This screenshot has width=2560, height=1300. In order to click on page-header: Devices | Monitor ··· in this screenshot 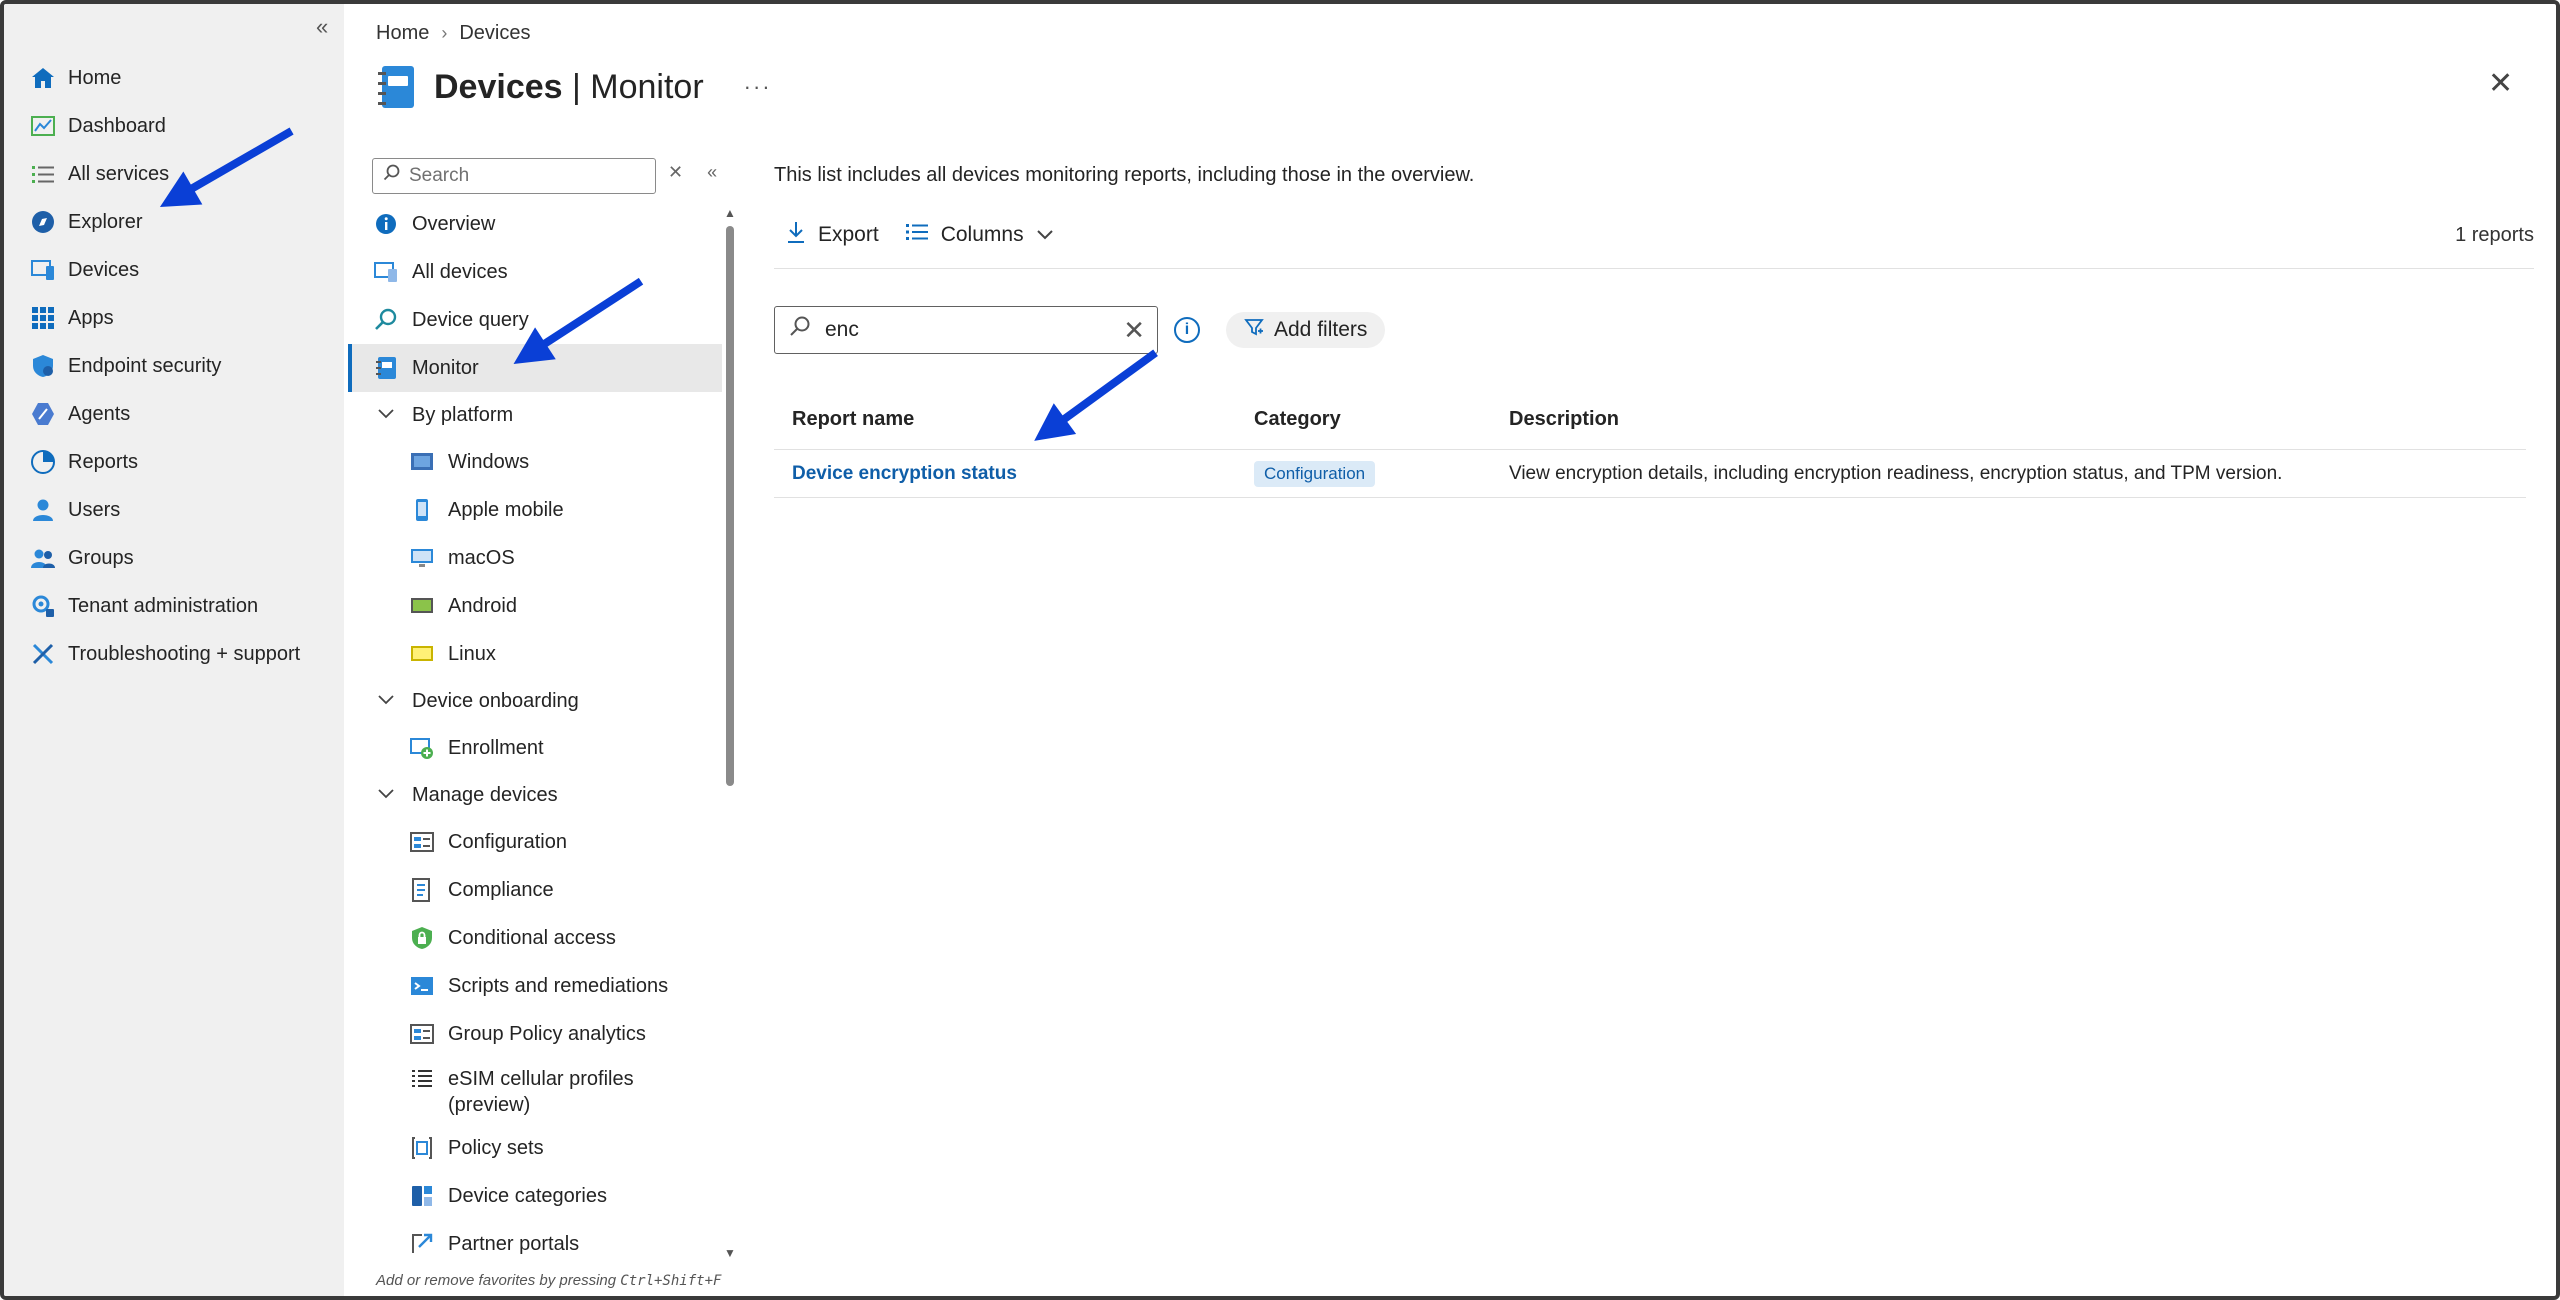, I will do `click(574, 87)`.